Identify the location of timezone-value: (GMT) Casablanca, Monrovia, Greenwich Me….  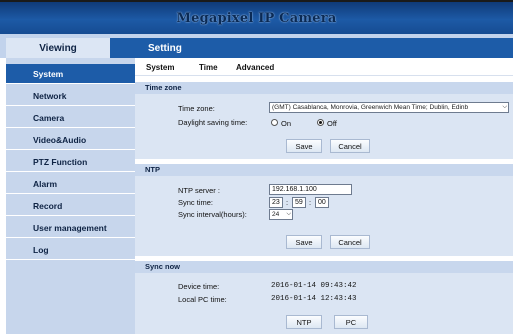
(370, 107).